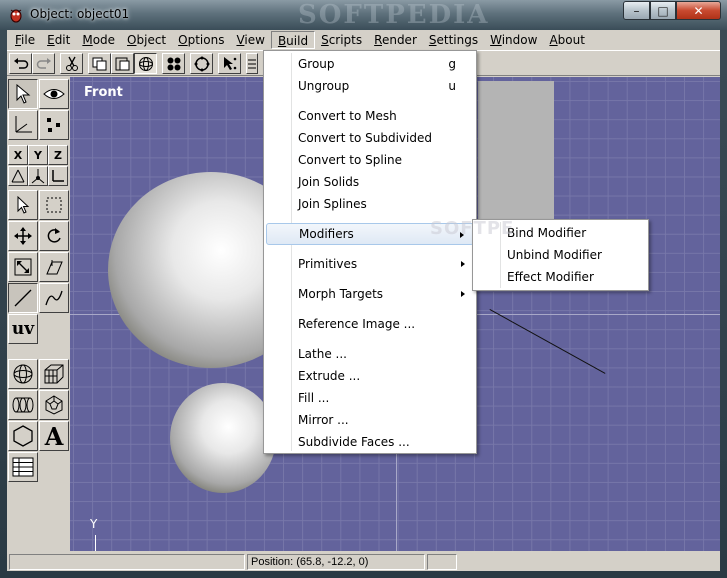 This screenshot has width=727, height=578. I want to click on axis-x-toggle: X, so click(18, 155).